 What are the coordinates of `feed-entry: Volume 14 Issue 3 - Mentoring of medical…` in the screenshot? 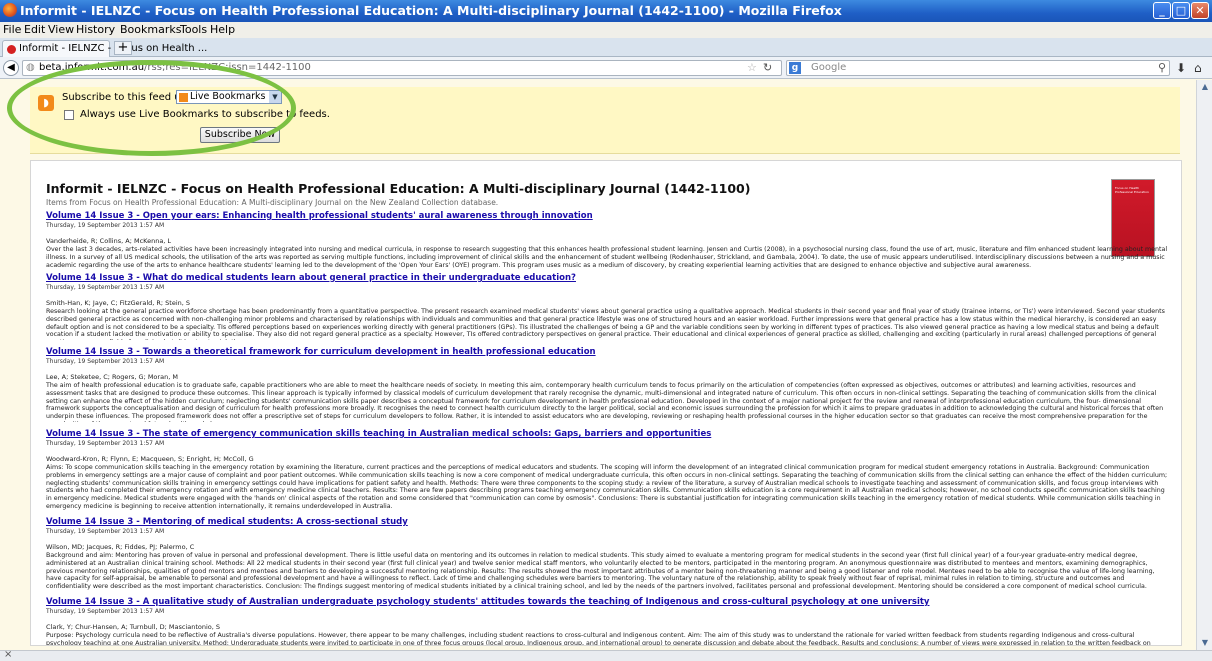 It's located at (607, 554).